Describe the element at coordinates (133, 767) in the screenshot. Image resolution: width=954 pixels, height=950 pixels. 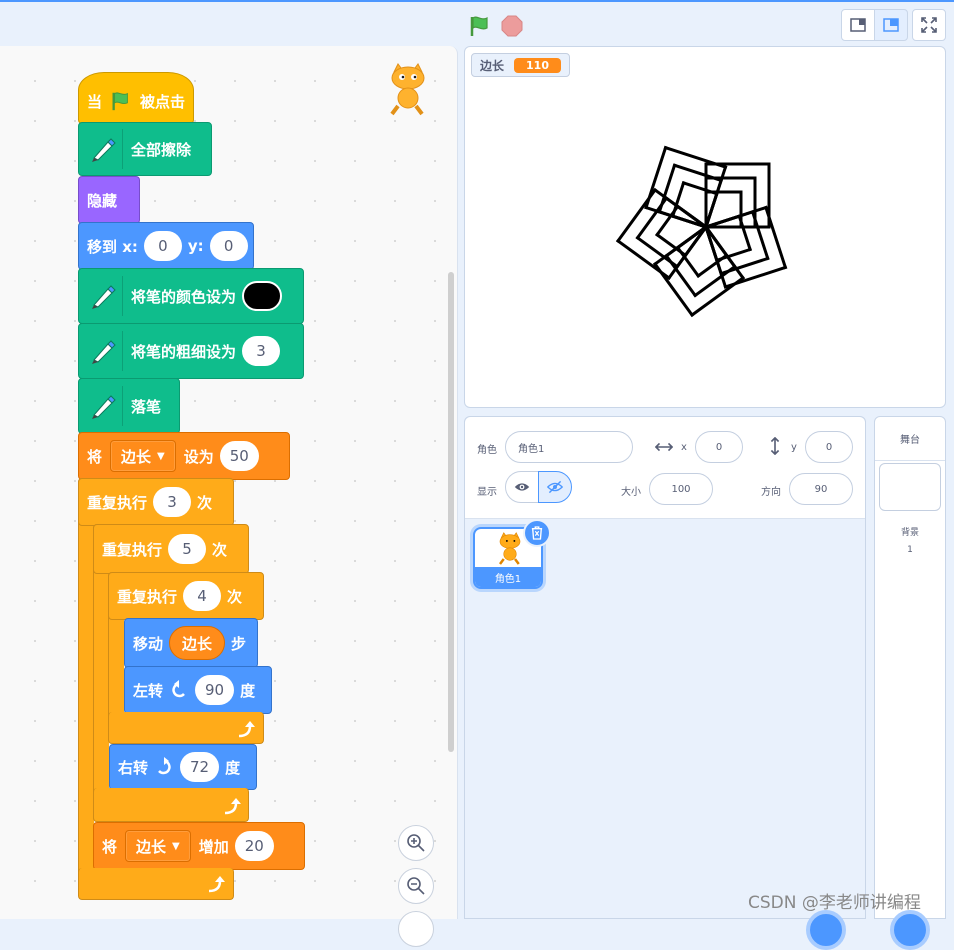
I see `turn-right-label: 右转` at that location.